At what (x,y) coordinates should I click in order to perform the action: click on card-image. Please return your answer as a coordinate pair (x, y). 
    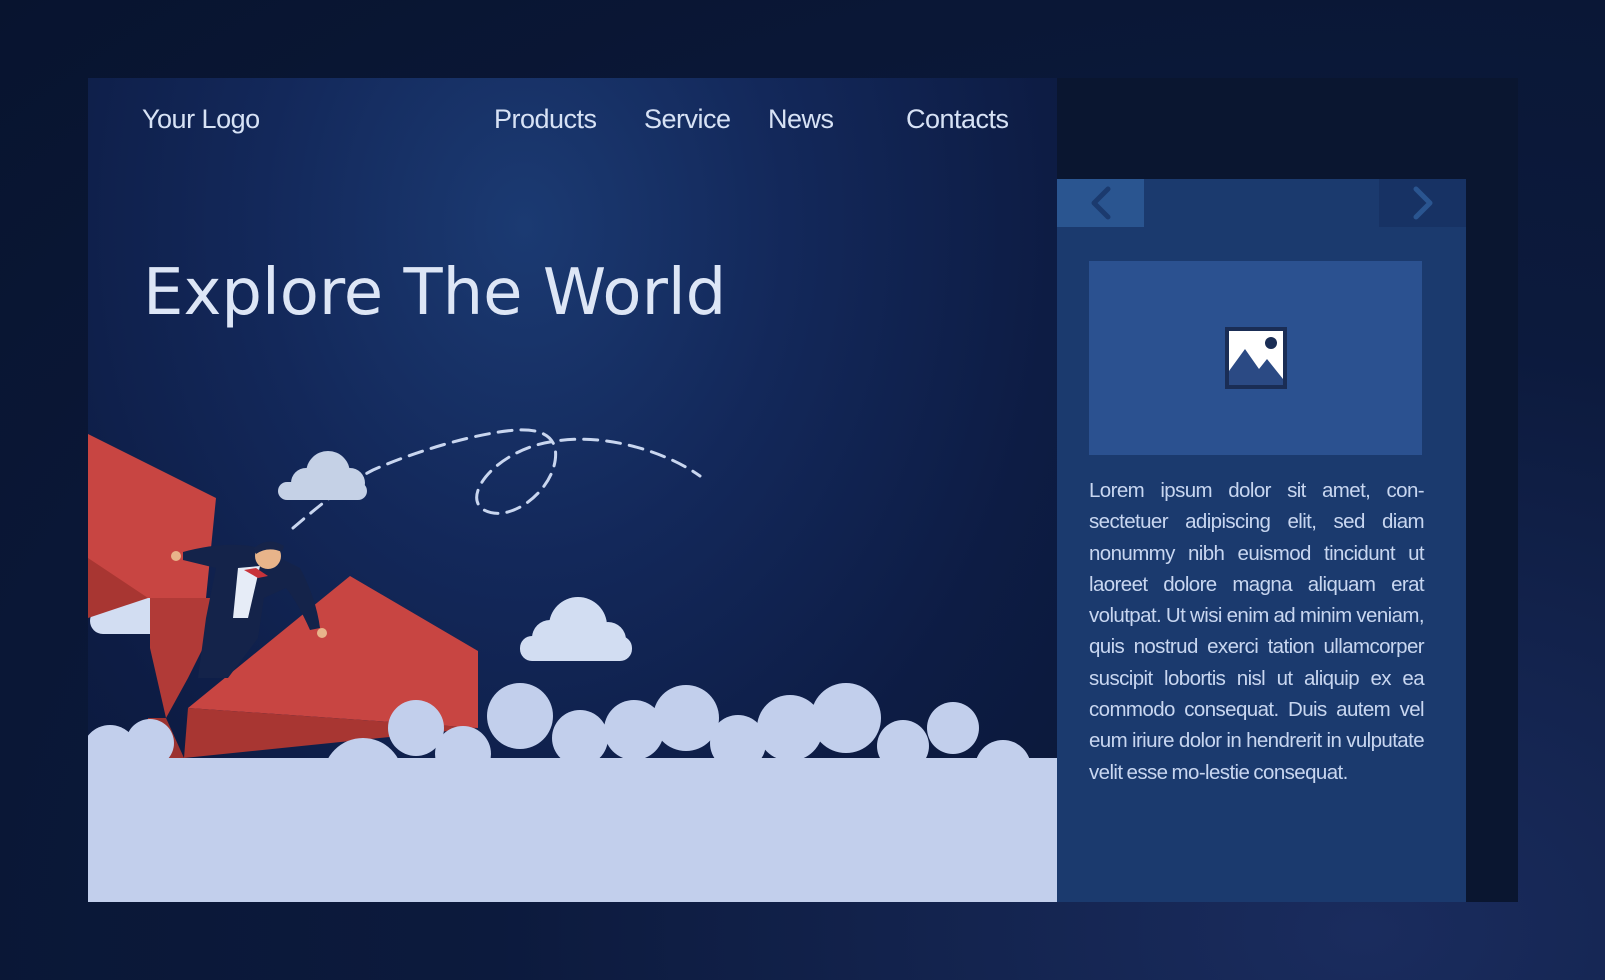
    Looking at the image, I should click on (1255, 358).